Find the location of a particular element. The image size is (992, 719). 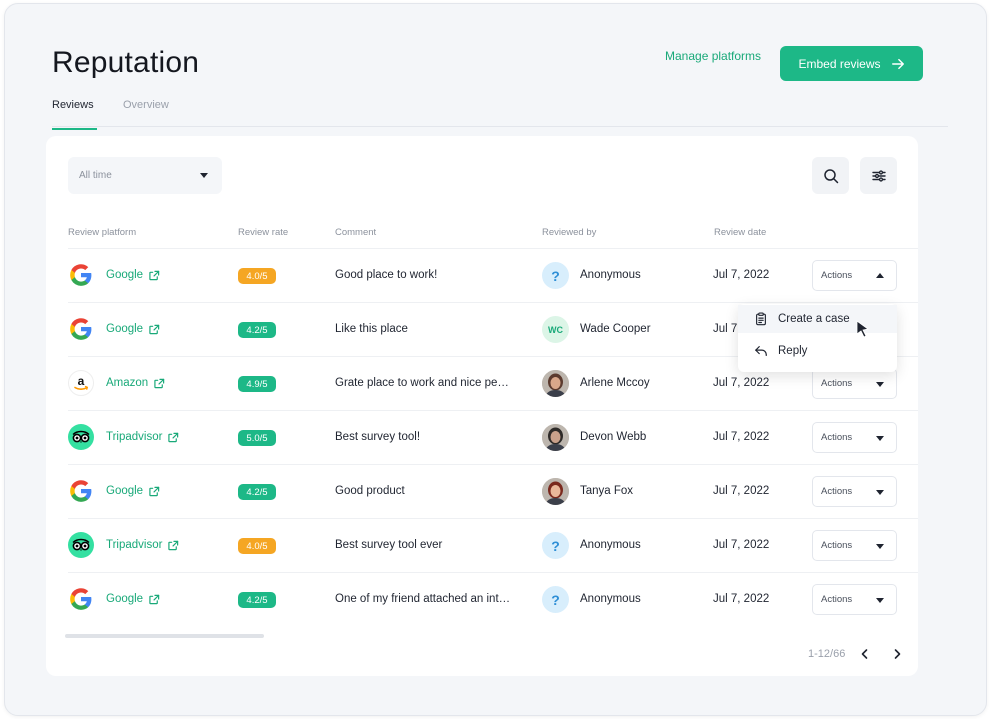

filter-settings-button is located at coordinates (878, 175).